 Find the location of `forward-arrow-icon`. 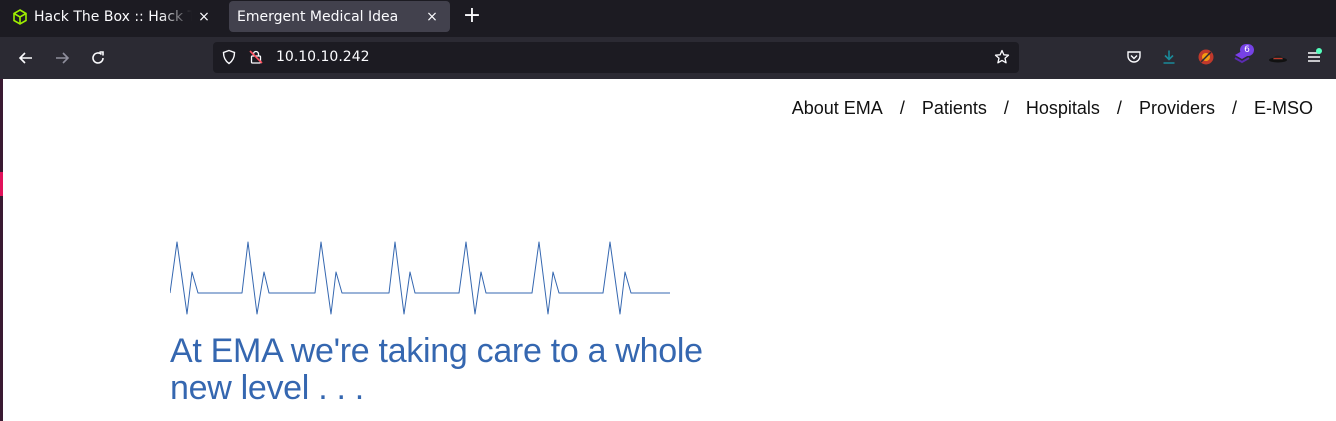

forward-arrow-icon is located at coordinates (63, 58).